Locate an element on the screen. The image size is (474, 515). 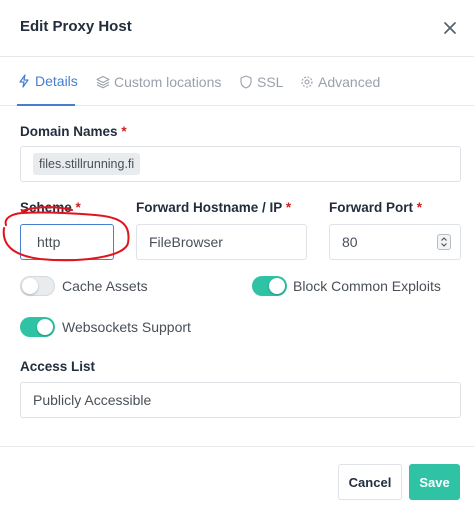
domain-names-input: files.stillrunning.fi is located at coordinates (240, 164).